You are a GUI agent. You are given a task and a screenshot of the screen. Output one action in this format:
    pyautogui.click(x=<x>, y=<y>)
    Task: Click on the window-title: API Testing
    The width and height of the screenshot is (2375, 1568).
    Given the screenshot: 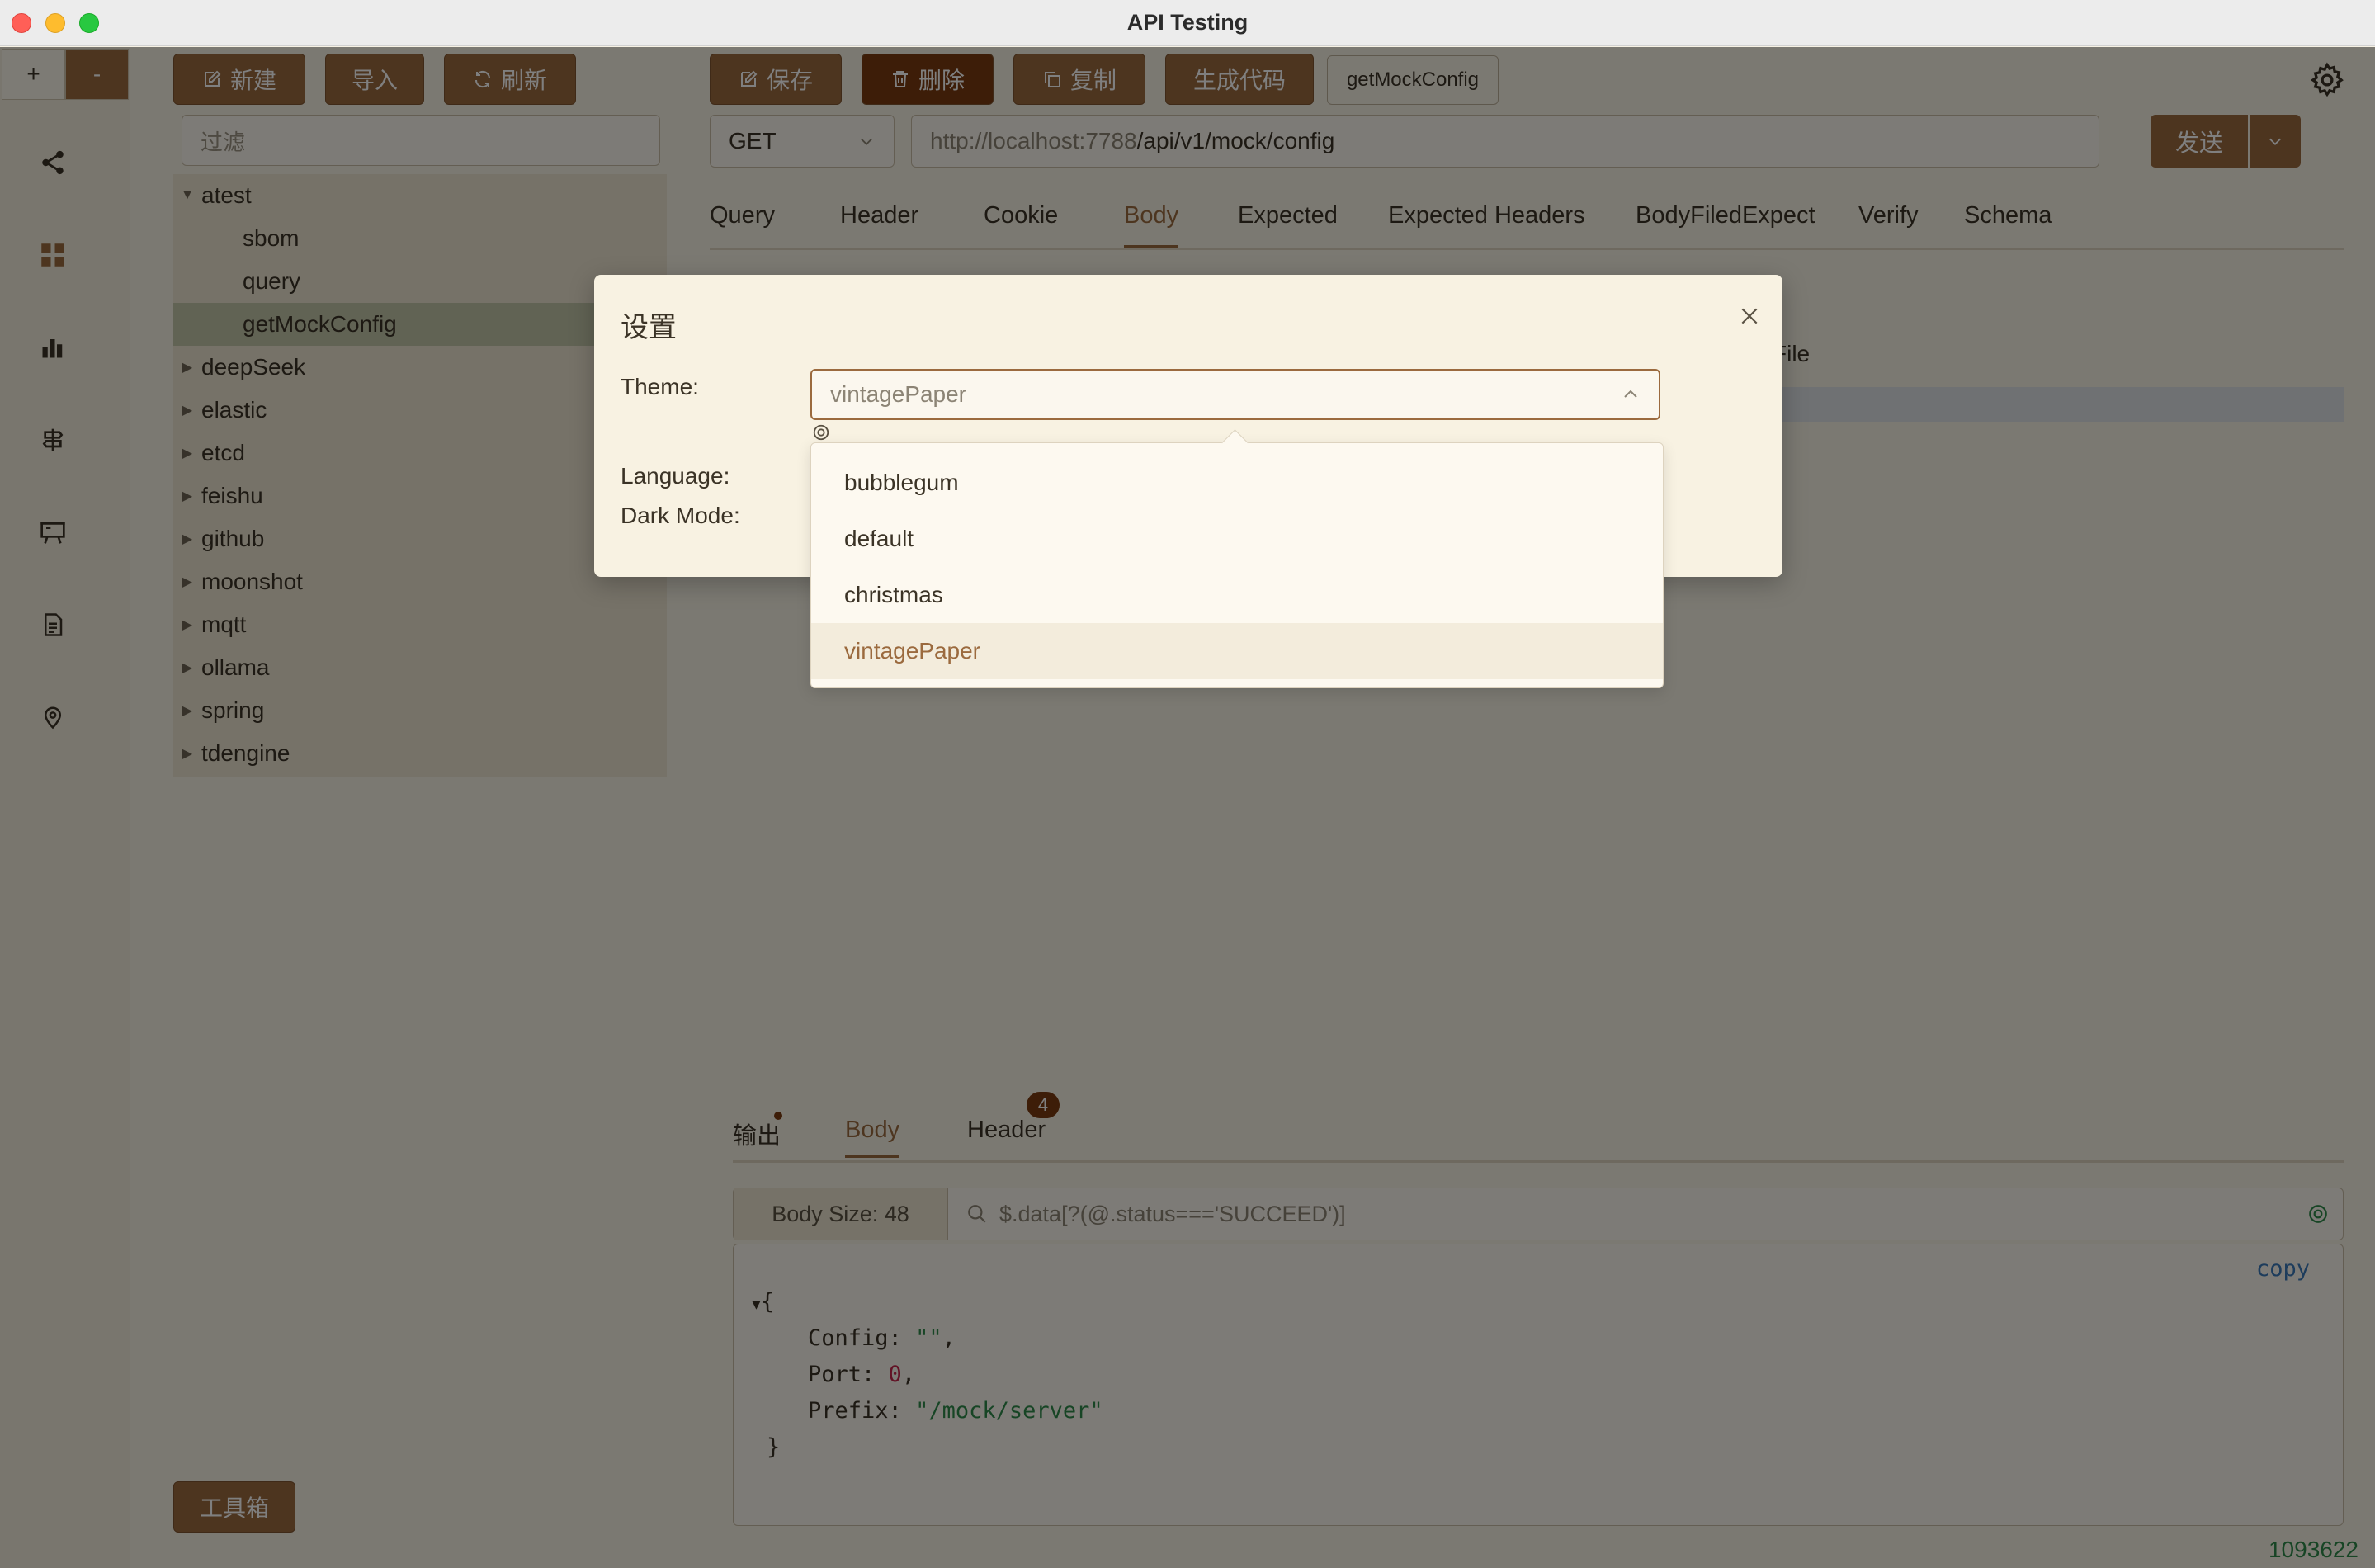 What is the action you would take?
    pyautogui.click(x=1187, y=22)
    